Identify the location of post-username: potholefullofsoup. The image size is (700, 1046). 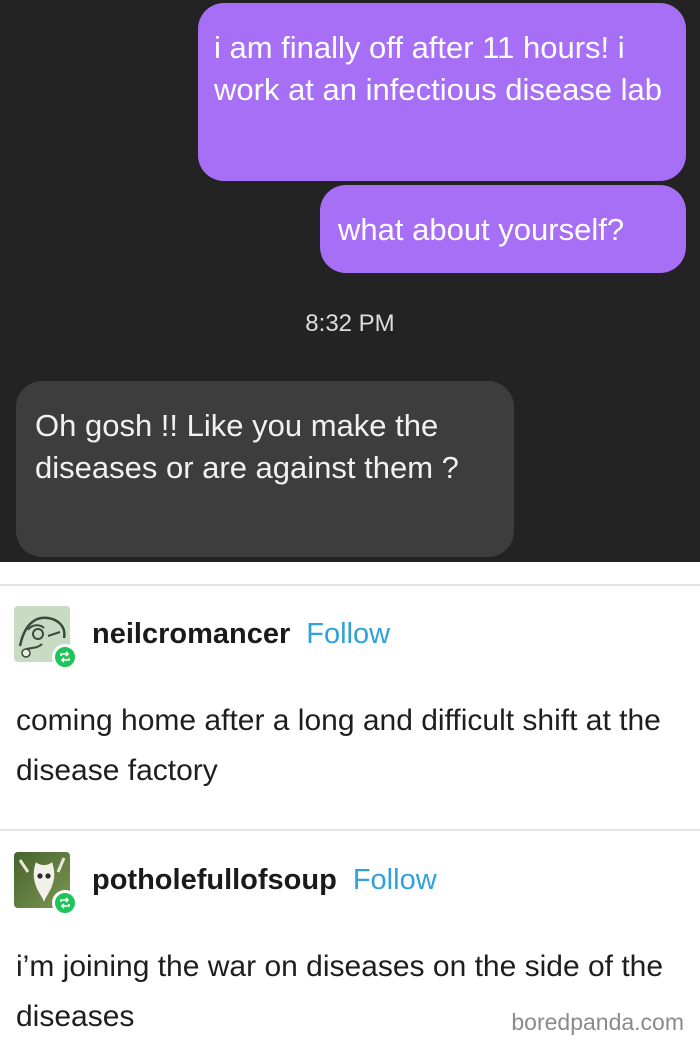
(214, 880).